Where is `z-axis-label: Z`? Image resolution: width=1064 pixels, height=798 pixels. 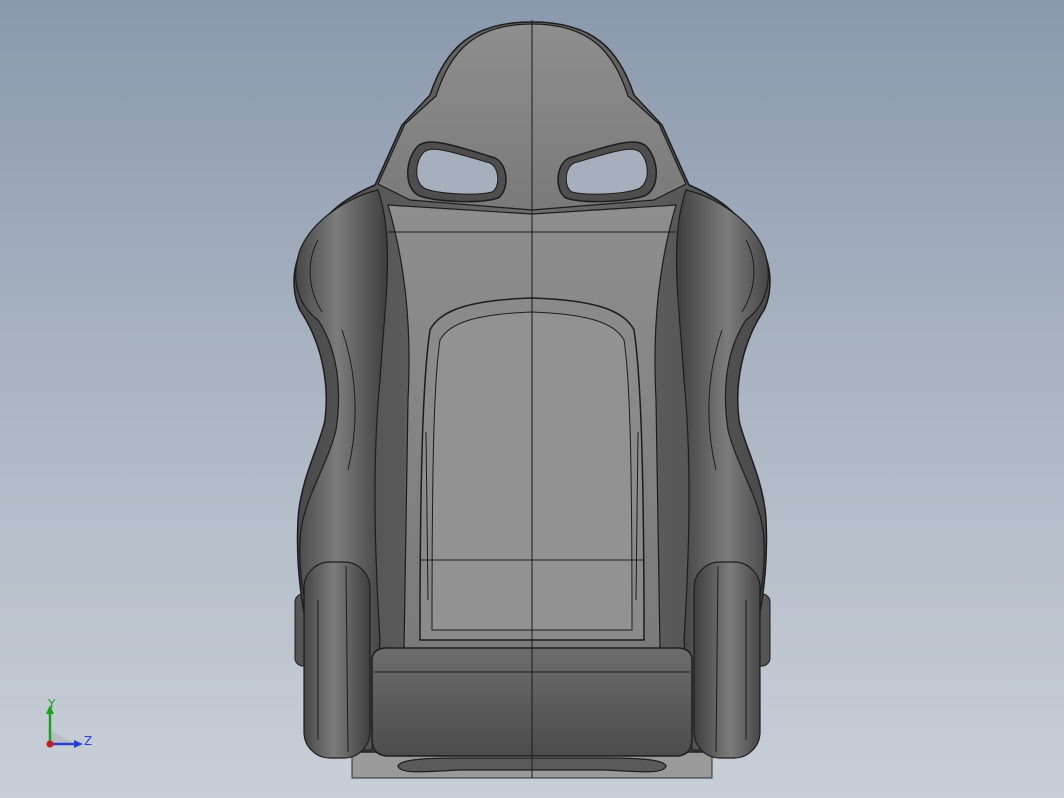
z-axis-label: Z is located at coordinates (88, 741).